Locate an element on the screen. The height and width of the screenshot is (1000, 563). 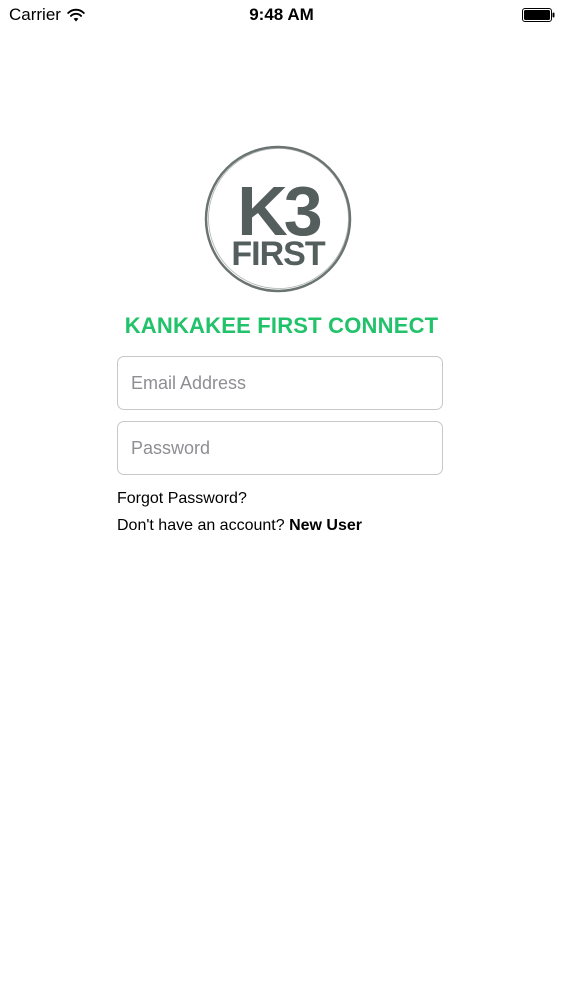
signup-prompt: Don't have an account? is located at coordinates (201, 525).